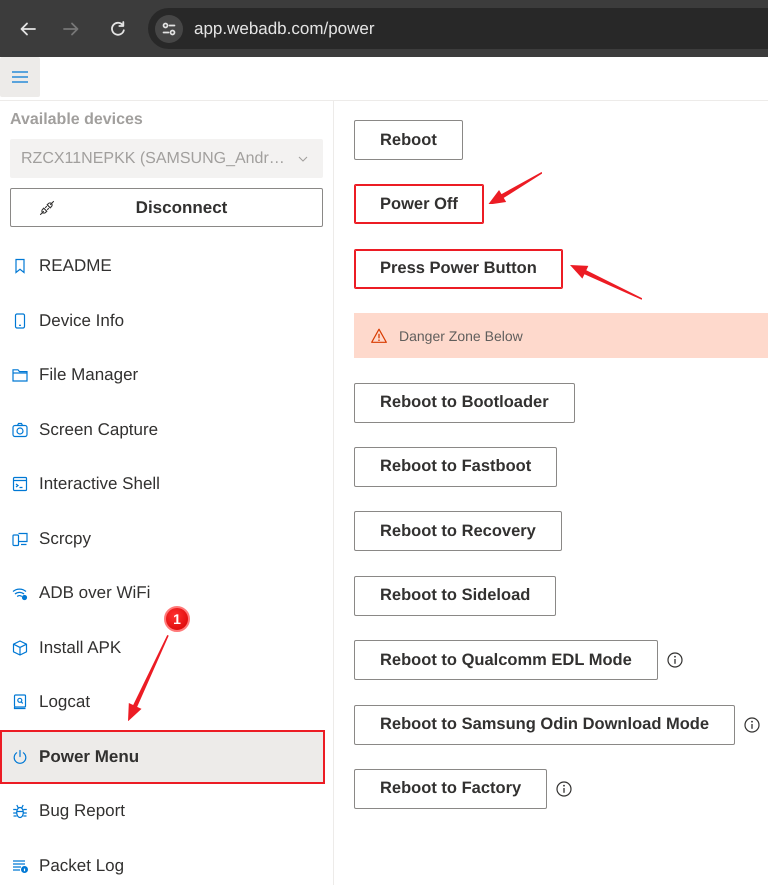 This screenshot has width=768, height=885. I want to click on reload-icon, so click(118, 28).